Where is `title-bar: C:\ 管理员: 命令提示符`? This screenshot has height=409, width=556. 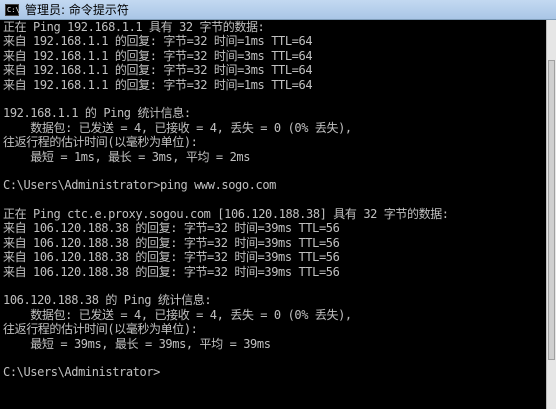 title-bar: C:\ 管理员: 命令提示符 is located at coordinates (278, 10).